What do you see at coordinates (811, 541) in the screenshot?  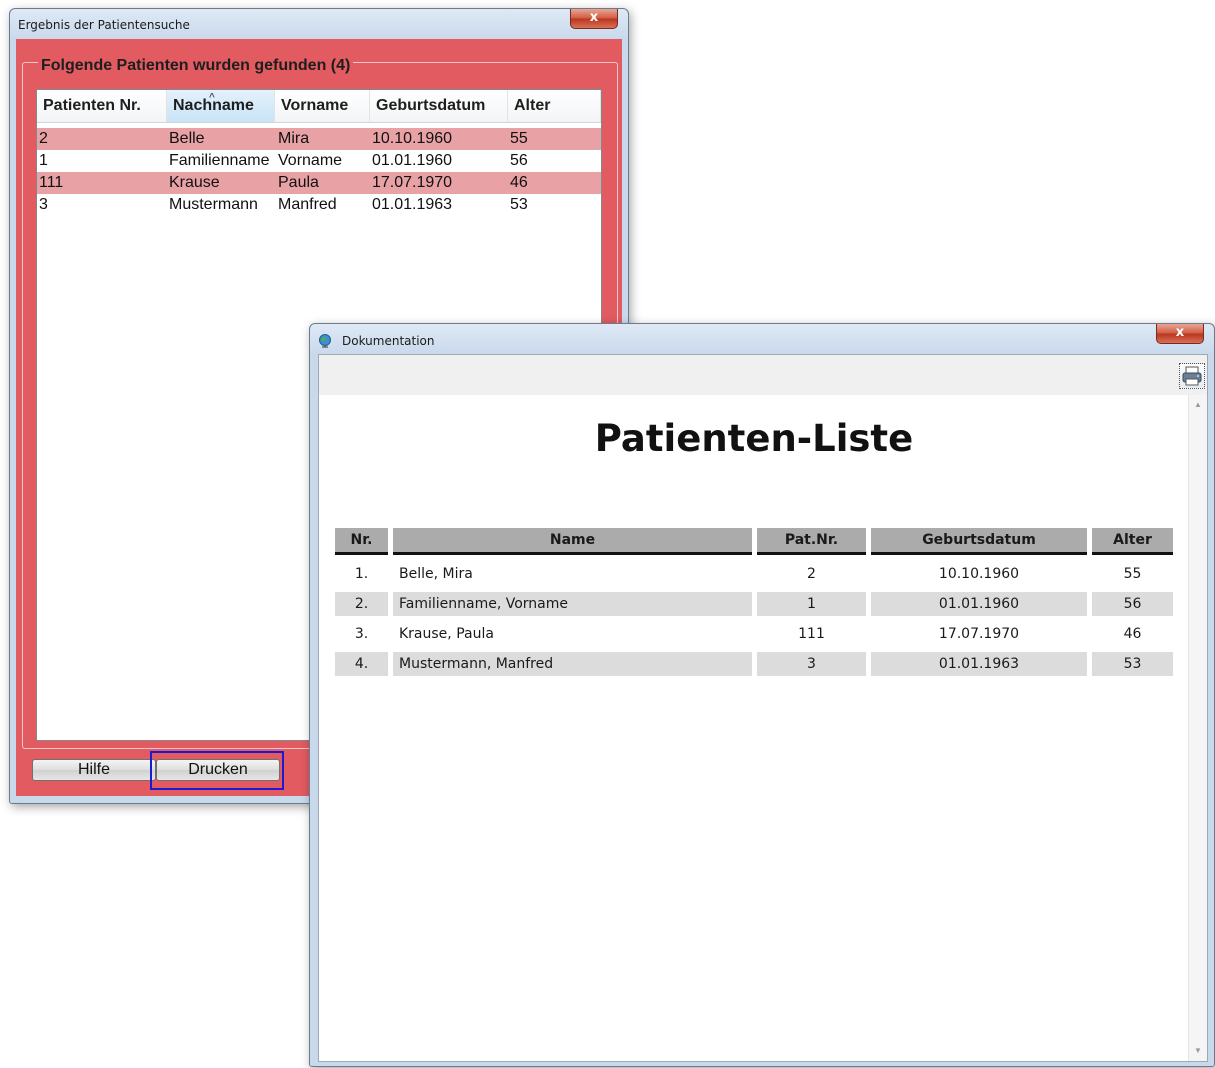 I see `report-header-pat-nr: Pat.Nr.` at bounding box center [811, 541].